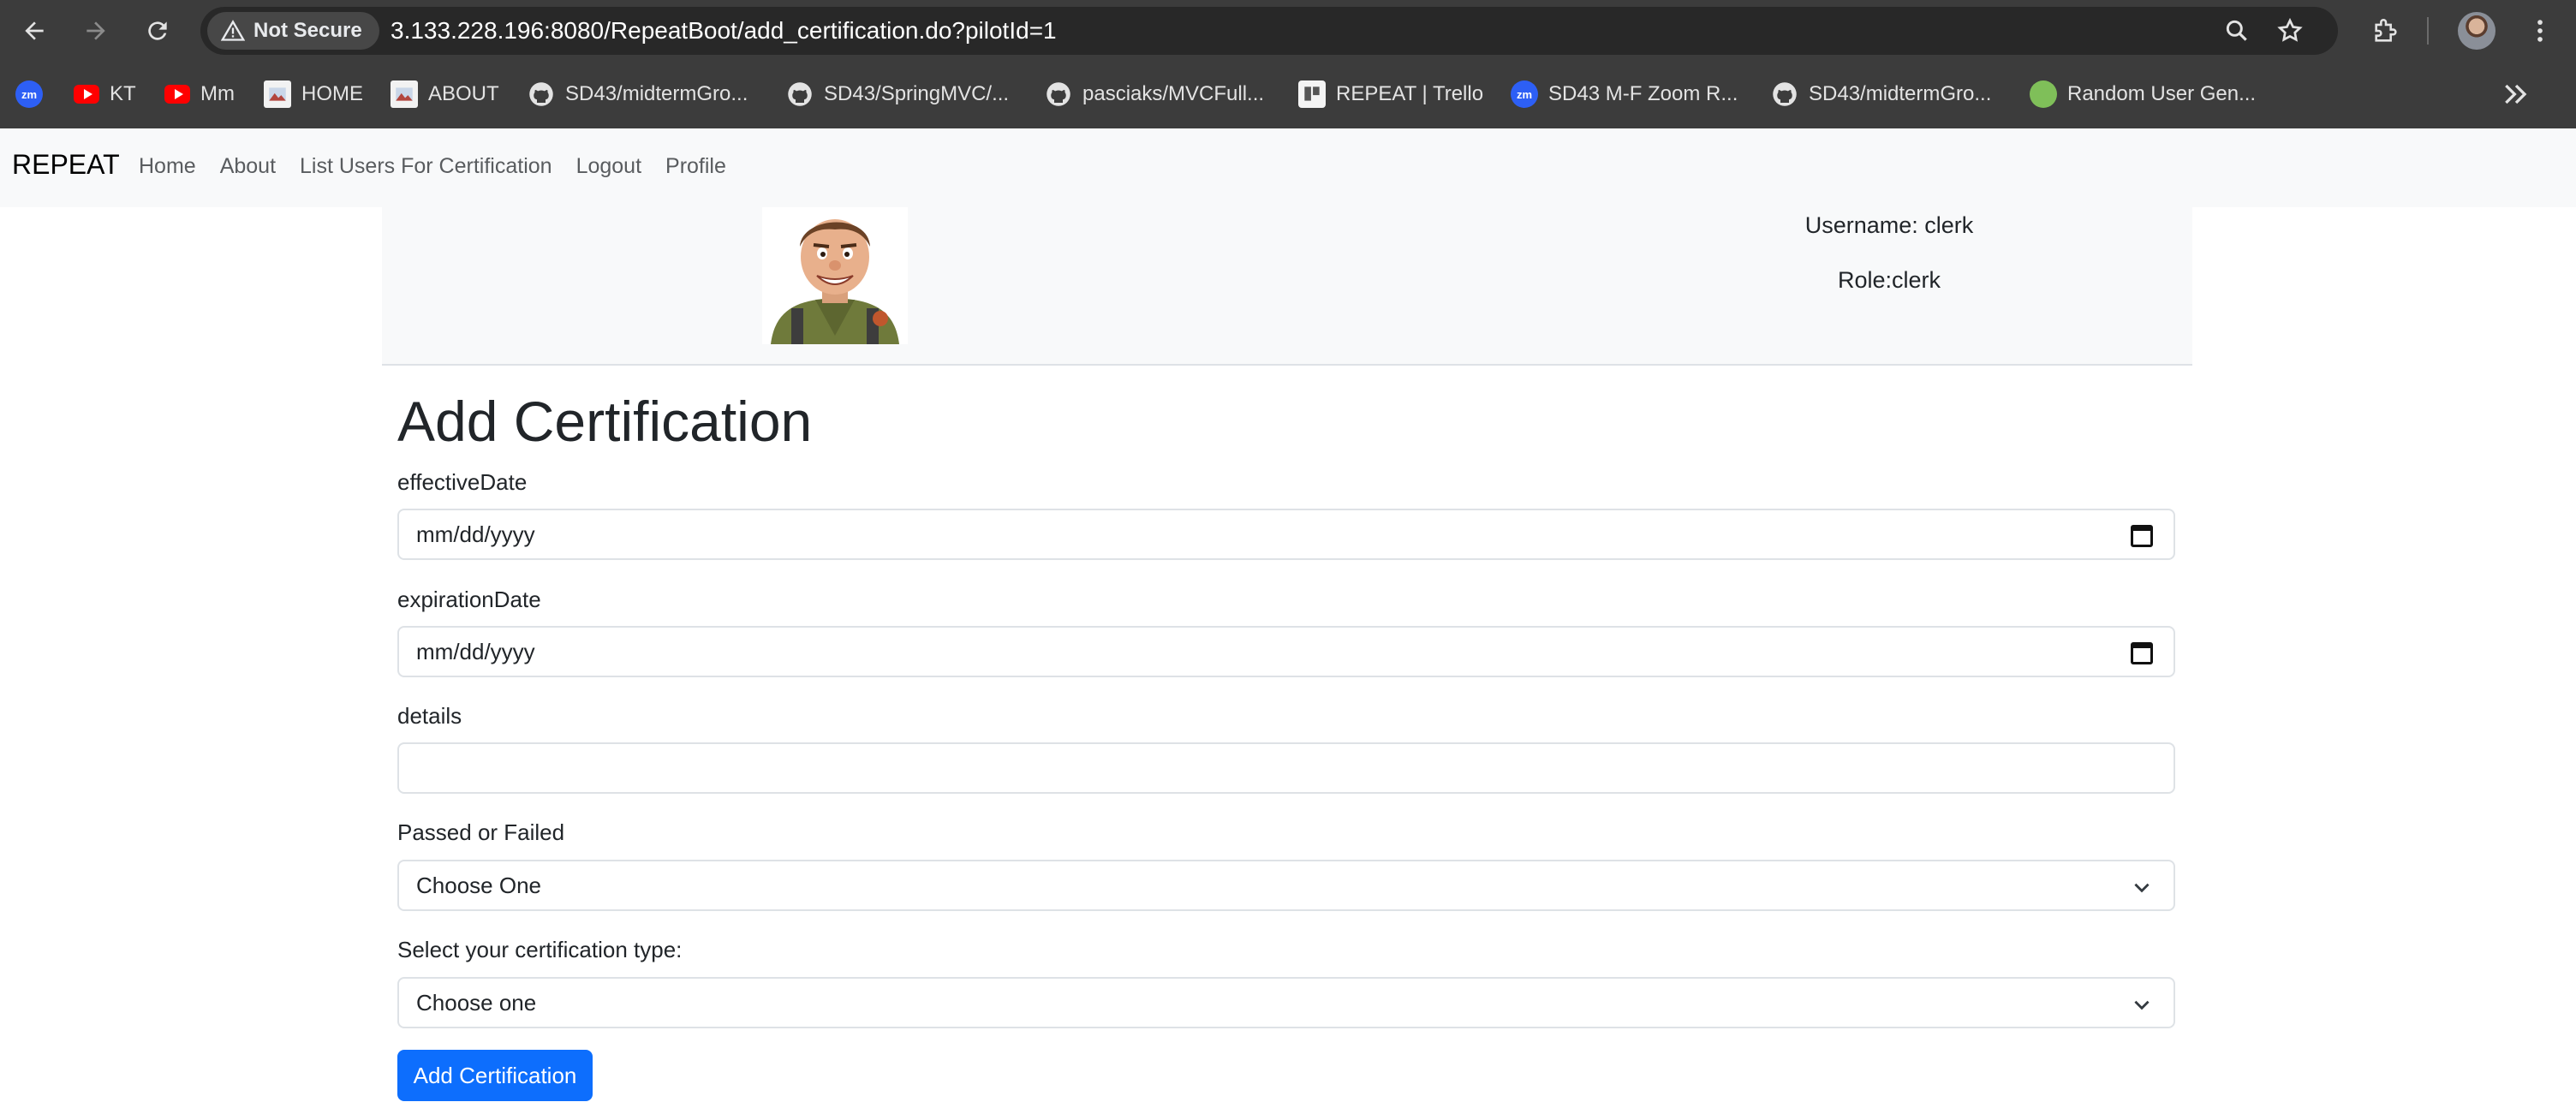 This screenshot has width=2576, height=1108. What do you see at coordinates (605, 421) in the screenshot?
I see `page-title: Add Certification` at bounding box center [605, 421].